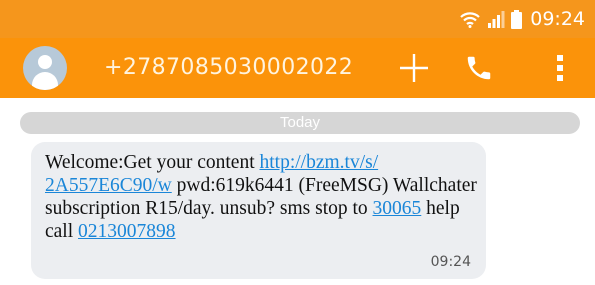 Image resolution: width=595 pixels, height=285 pixels. I want to click on person-icon, so click(45, 62).